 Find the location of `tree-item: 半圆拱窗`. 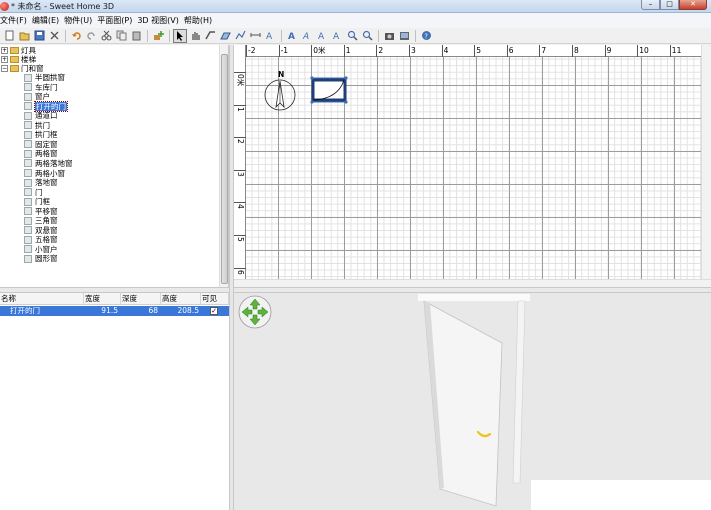

tree-item: 半圆拱窗 is located at coordinates (44, 77).